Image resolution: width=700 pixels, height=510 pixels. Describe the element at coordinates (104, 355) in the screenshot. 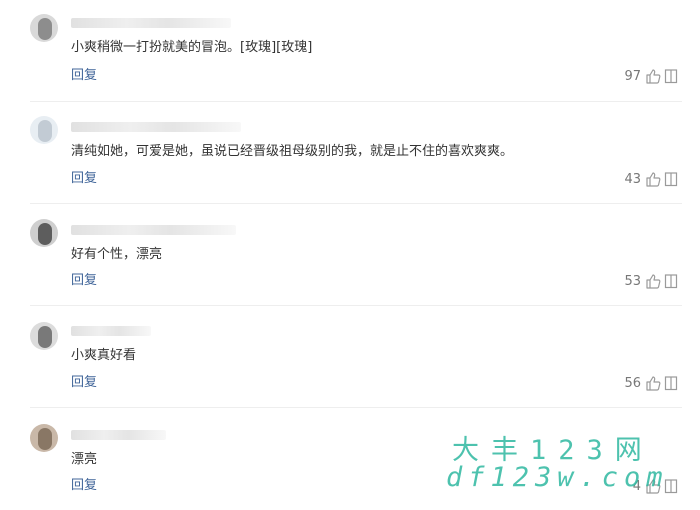

I see `comment-text: 小爽真好看` at that location.